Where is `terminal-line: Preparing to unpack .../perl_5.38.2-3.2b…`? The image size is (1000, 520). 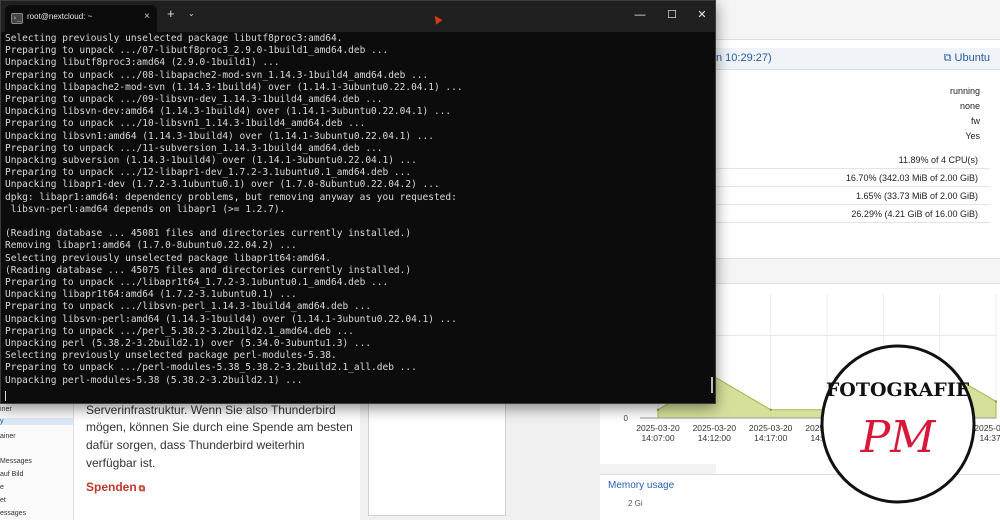 terminal-line: Preparing to unpack .../perl_5.38.2-3.2b… is located at coordinates (179, 331).